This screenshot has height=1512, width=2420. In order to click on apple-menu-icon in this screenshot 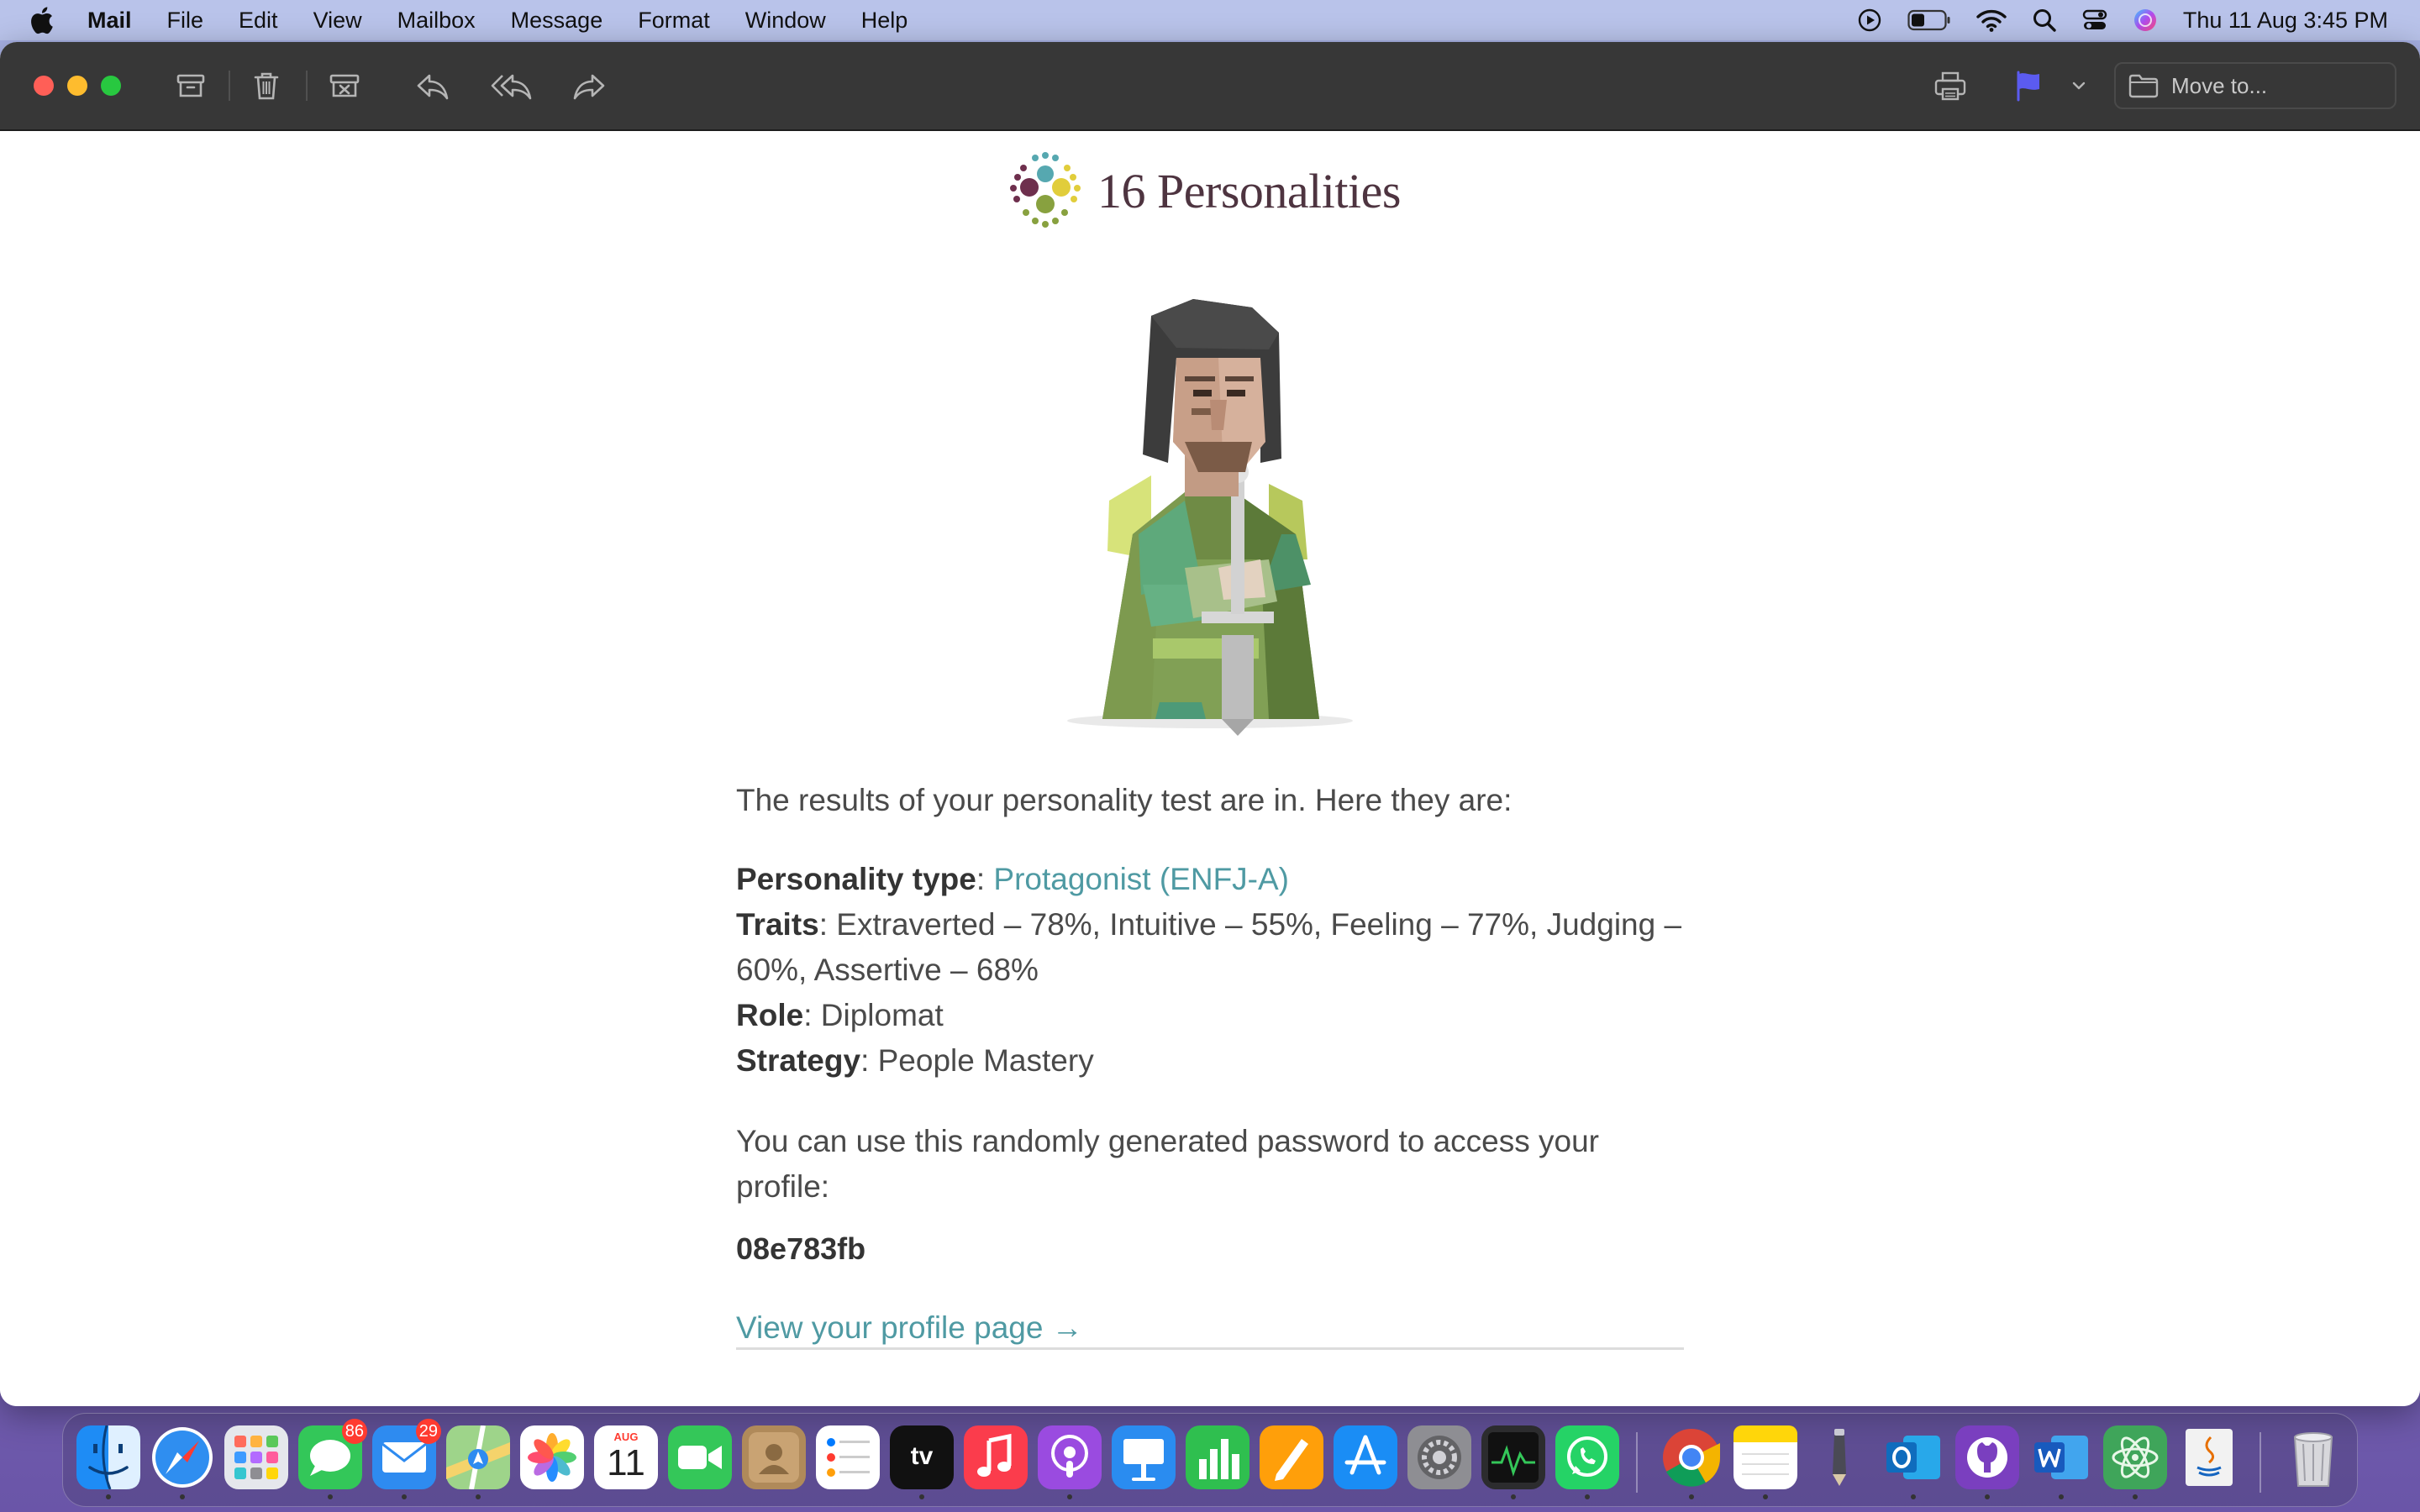, I will do `click(47, 20)`.